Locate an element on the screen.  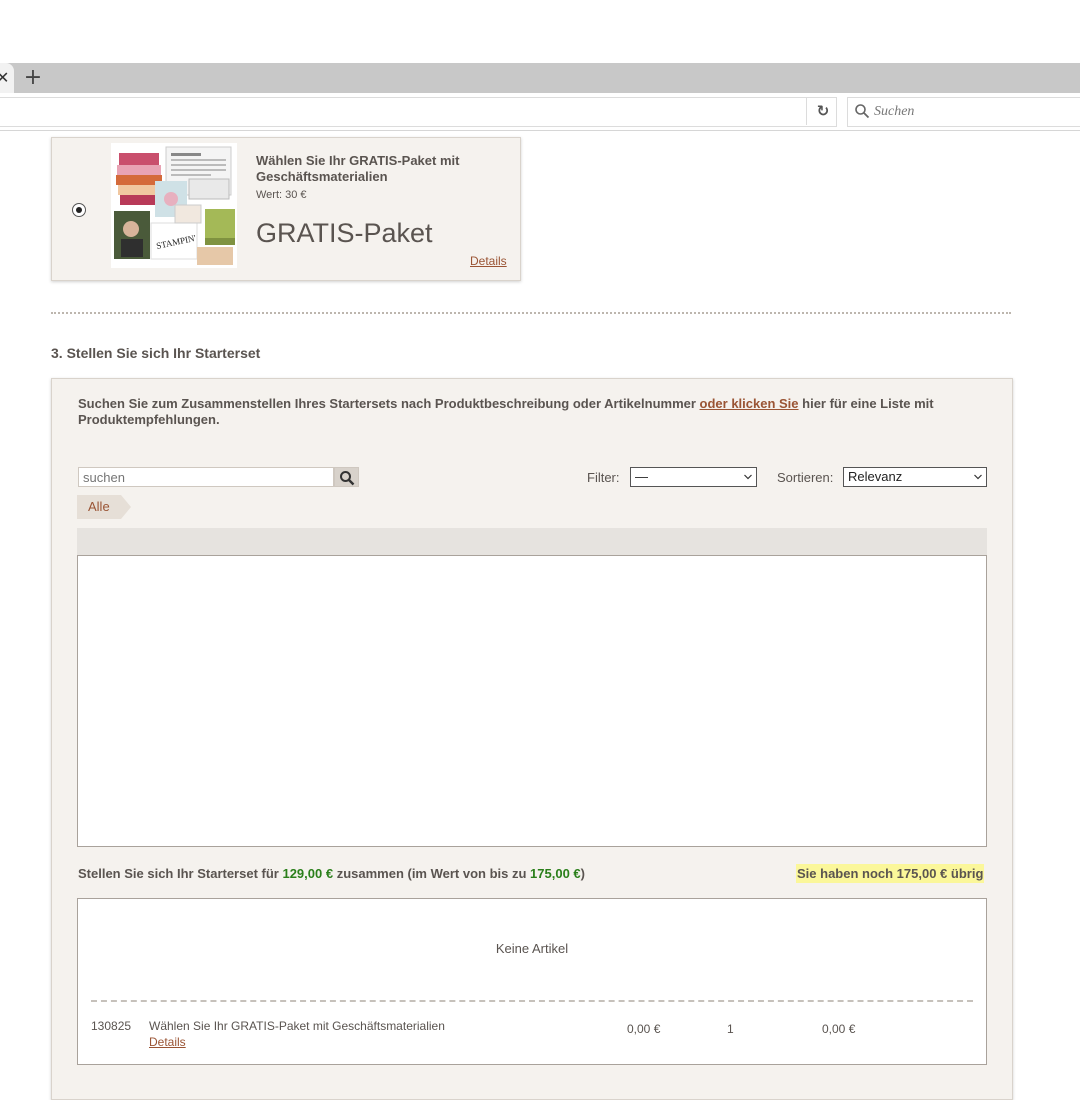
gift-details-link: Details is located at coordinates (488, 261).